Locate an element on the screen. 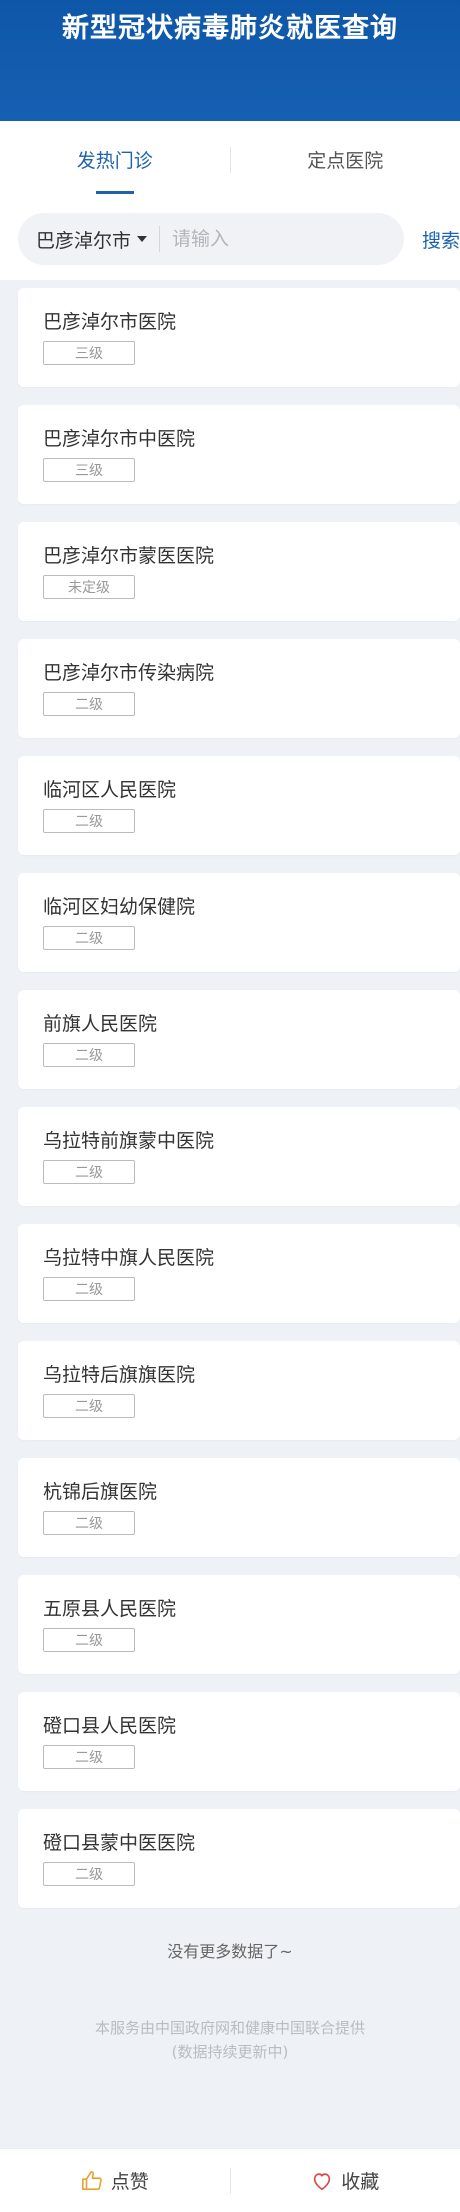 This screenshot has width=460, height=2212. hospital-name: 巴彦淖尔市医院 is located at coordinates (110, 322).